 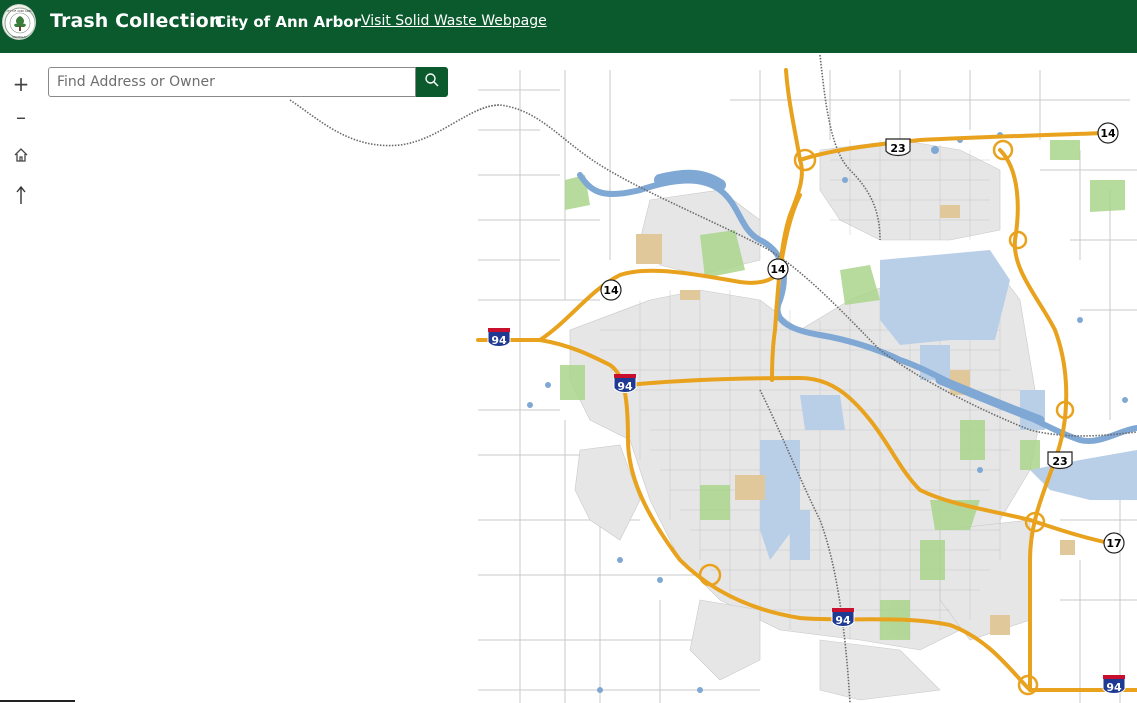 I want to click on i-94-shield-se: 94, so click(x=1114, y=684).